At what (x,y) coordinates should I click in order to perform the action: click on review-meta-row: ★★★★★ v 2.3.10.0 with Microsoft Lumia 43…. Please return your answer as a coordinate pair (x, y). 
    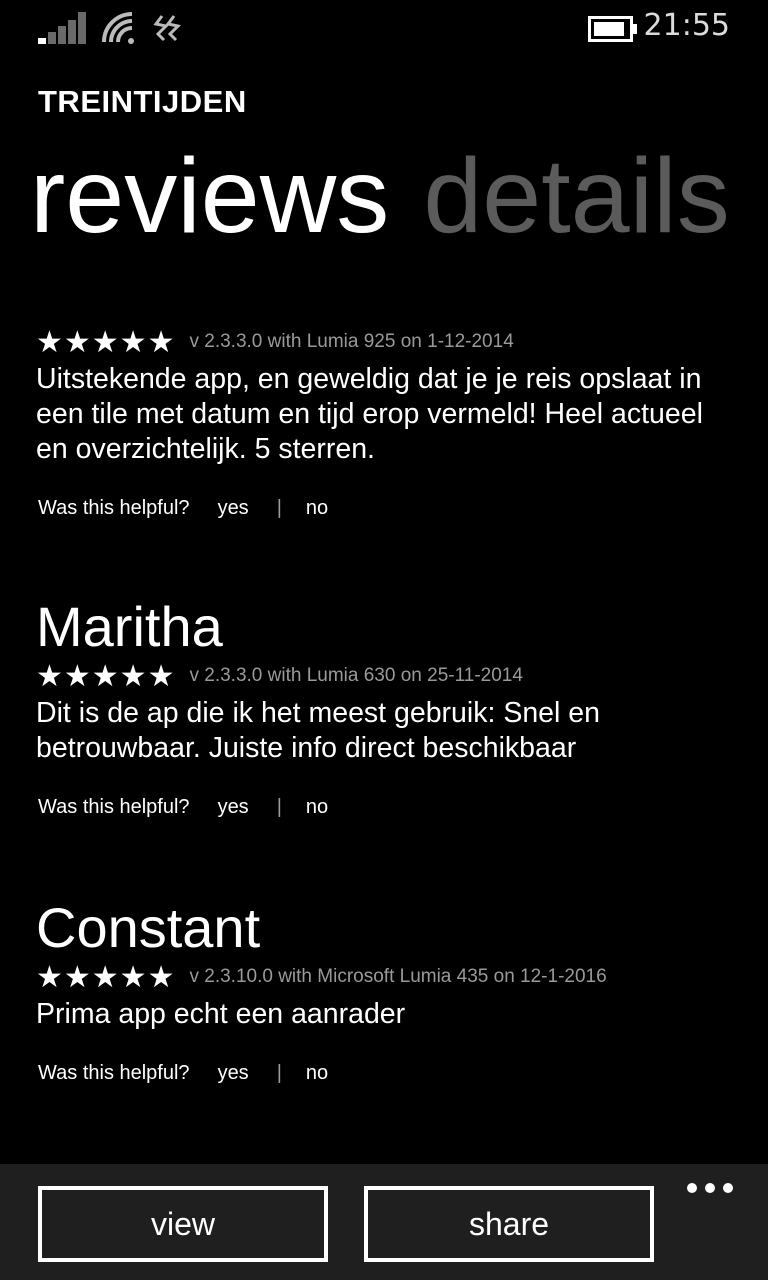
    Looking at the image, I should click on (386, 977).